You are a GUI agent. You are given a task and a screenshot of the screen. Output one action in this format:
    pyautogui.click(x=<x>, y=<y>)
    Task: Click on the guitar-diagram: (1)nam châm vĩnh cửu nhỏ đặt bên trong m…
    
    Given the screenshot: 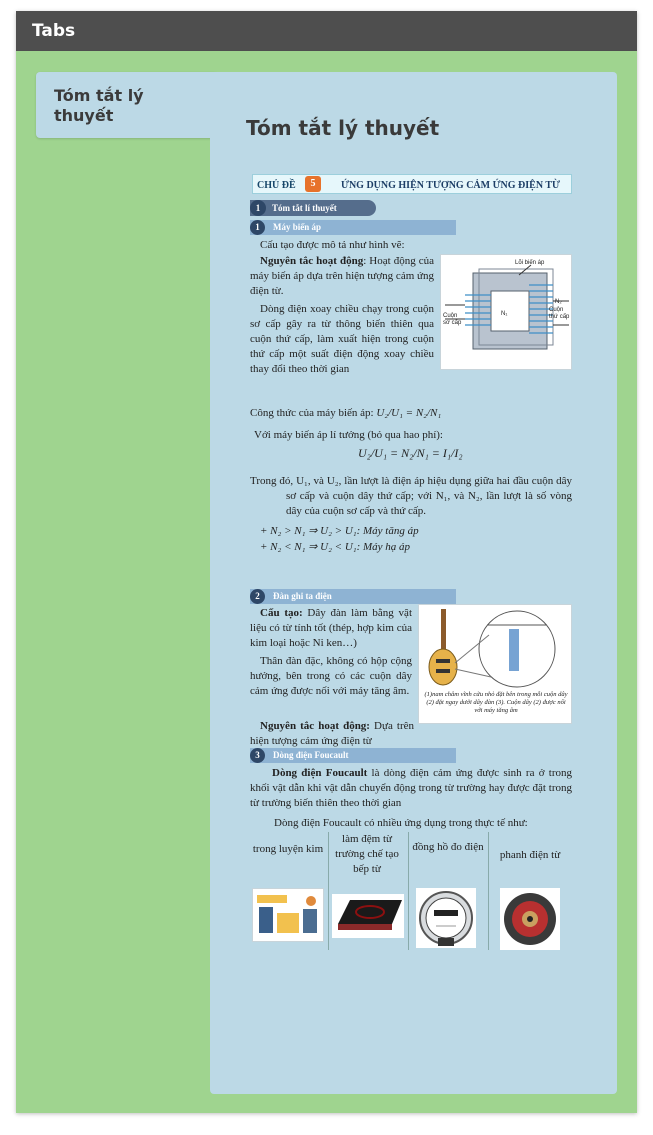 What is the action you would take?
    pyautogui.click(x=495, y=664)
    